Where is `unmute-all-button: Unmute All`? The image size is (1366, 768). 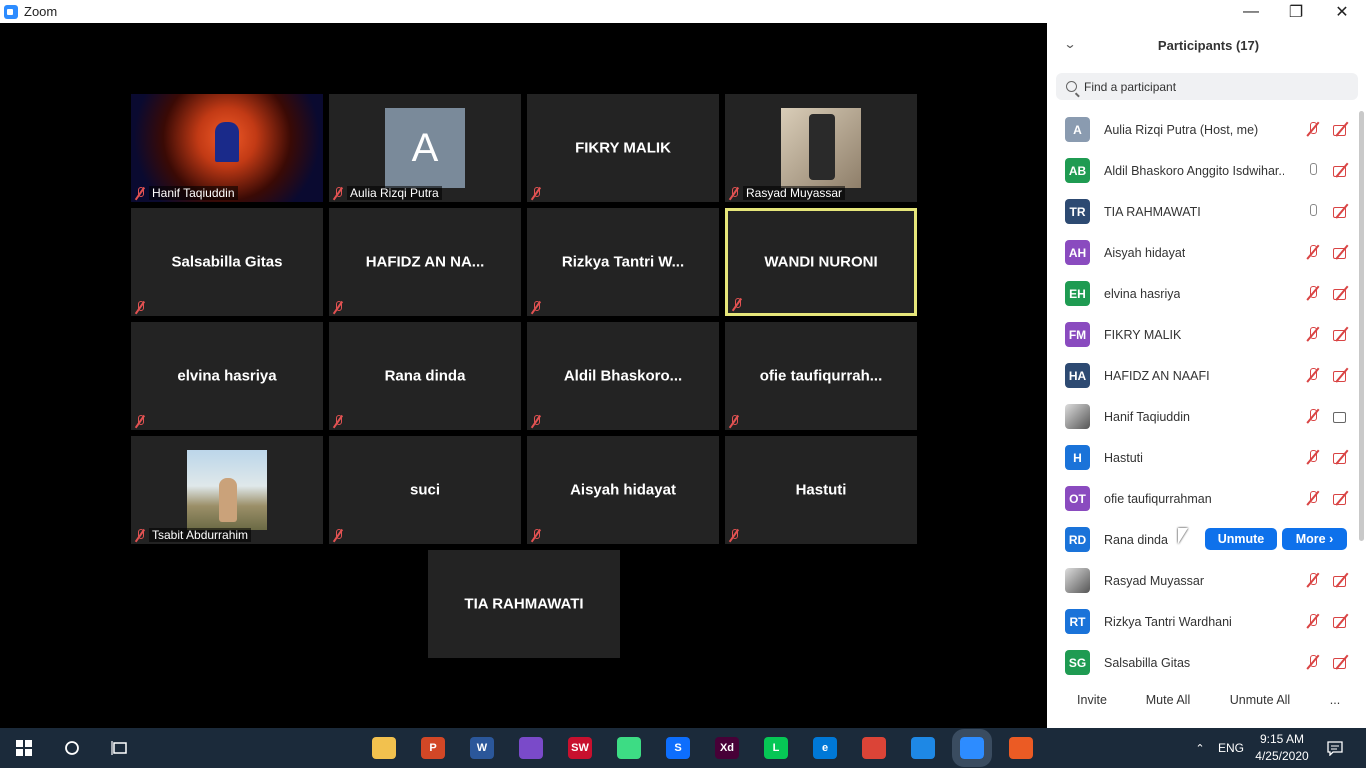 unmute-all-button: Unmute All is located at coordinates (1260, 700).